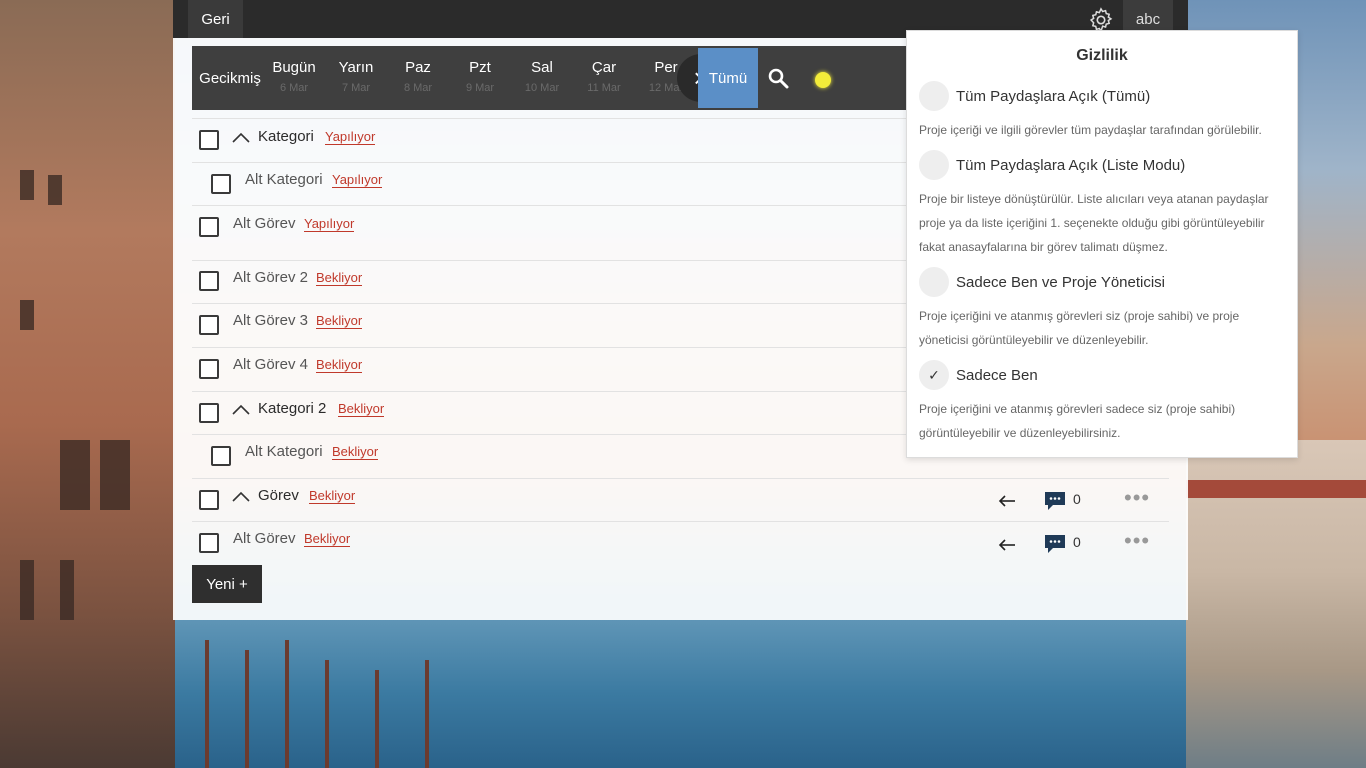 Image resolution: width=1366 pixels, height=768 pixels. Describe the element at coordinates (418, 67) in the screenshot. I see `day-name: Paz` at that location.